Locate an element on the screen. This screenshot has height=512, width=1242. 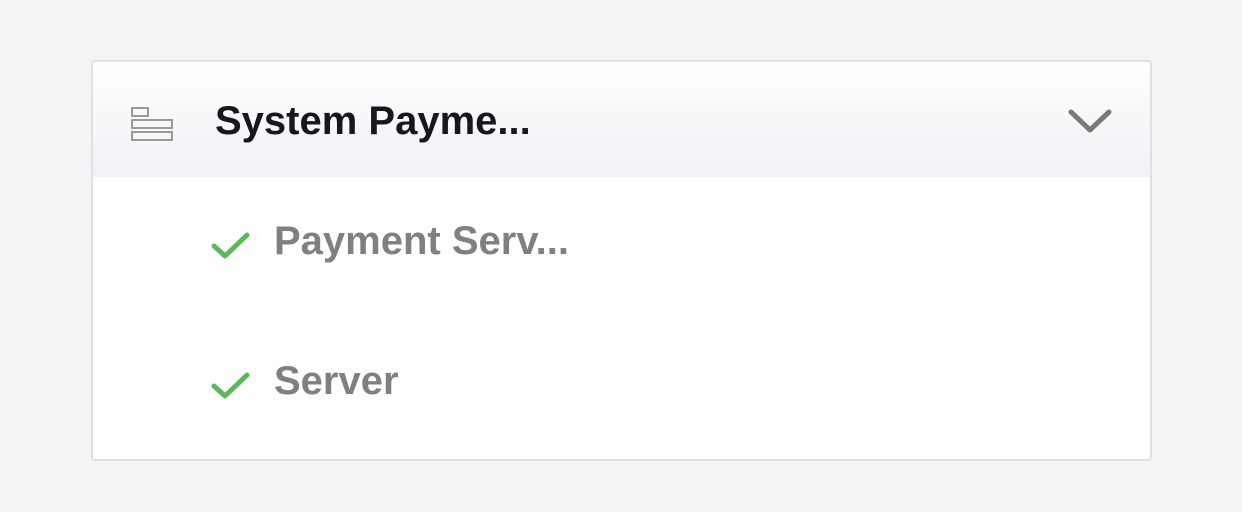
hierarchy-icon is located at coordinates (152, 124).